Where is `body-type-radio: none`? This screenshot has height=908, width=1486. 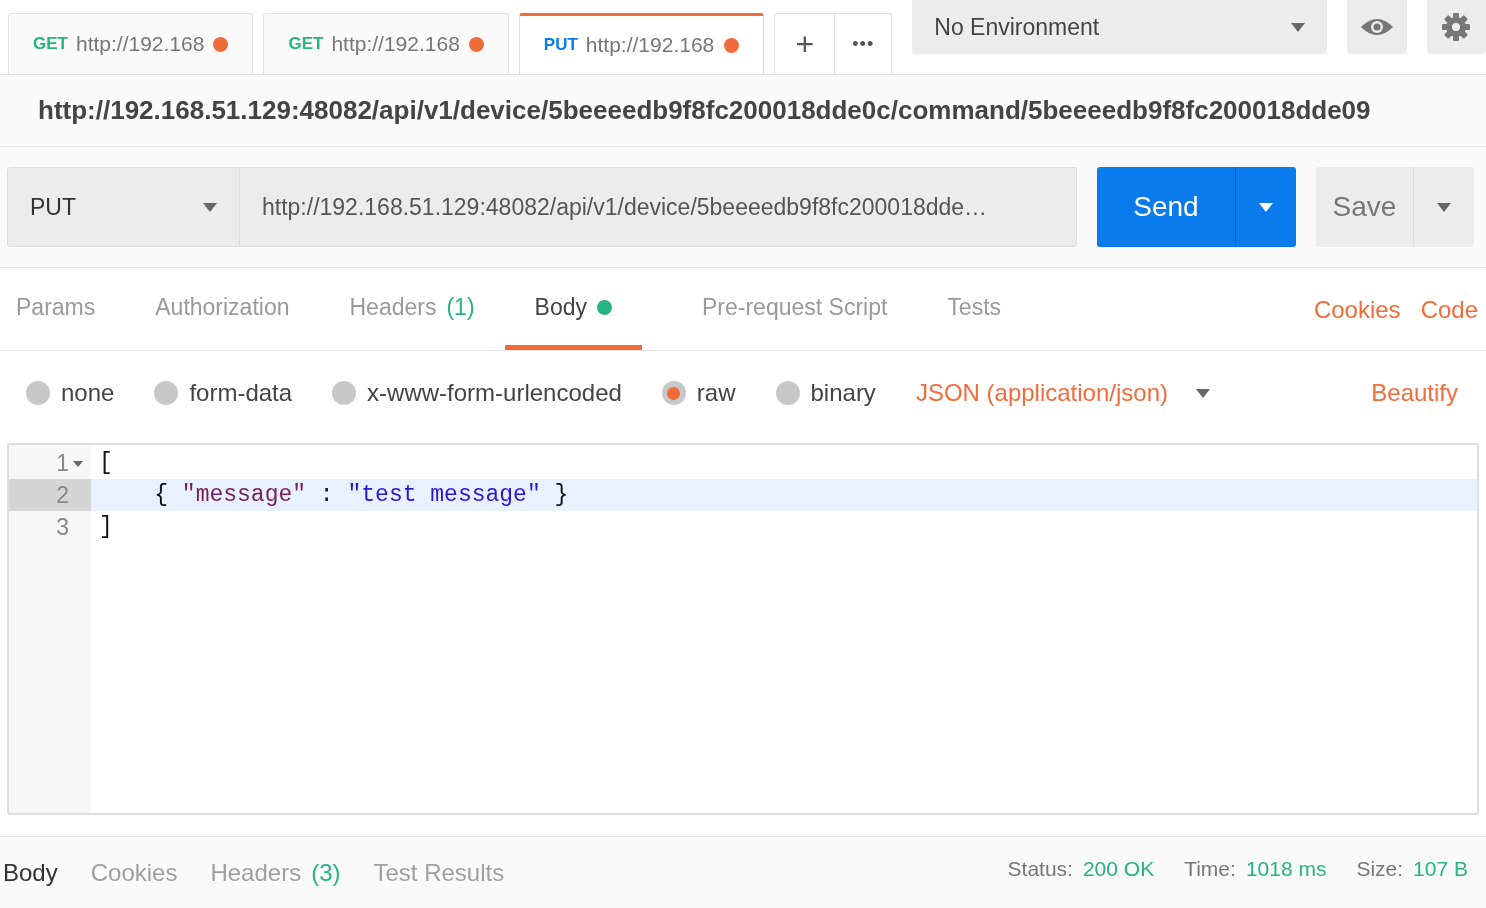
body-type-radio: none is located at coordinates (70, 393).